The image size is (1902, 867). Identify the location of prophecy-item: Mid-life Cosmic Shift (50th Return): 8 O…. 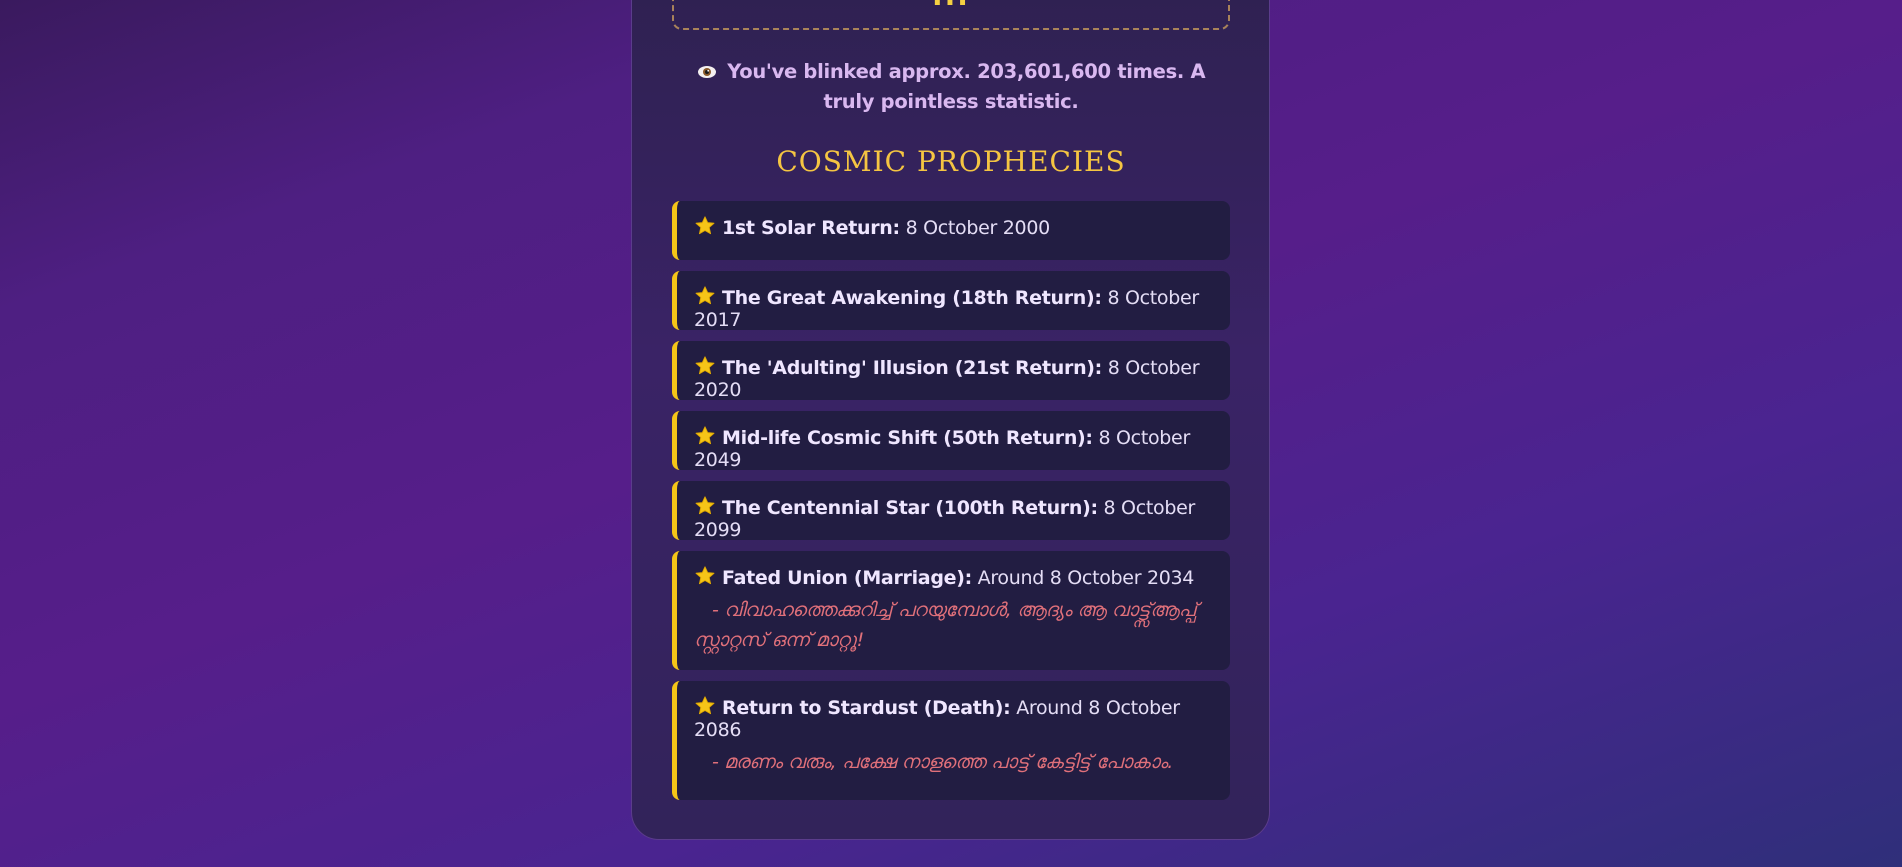
(951, 441).